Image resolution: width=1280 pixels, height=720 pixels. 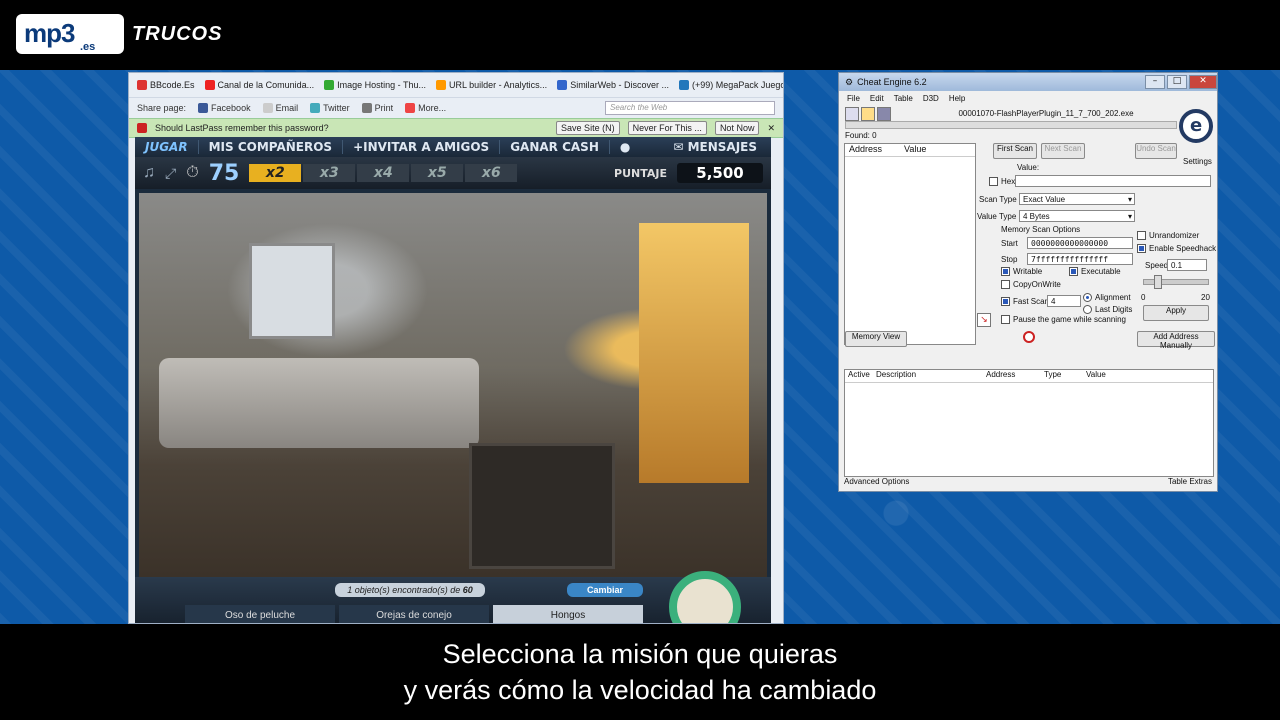 I want to click on start-address-input: 0000000000000000, so click(x=1080, y=243).